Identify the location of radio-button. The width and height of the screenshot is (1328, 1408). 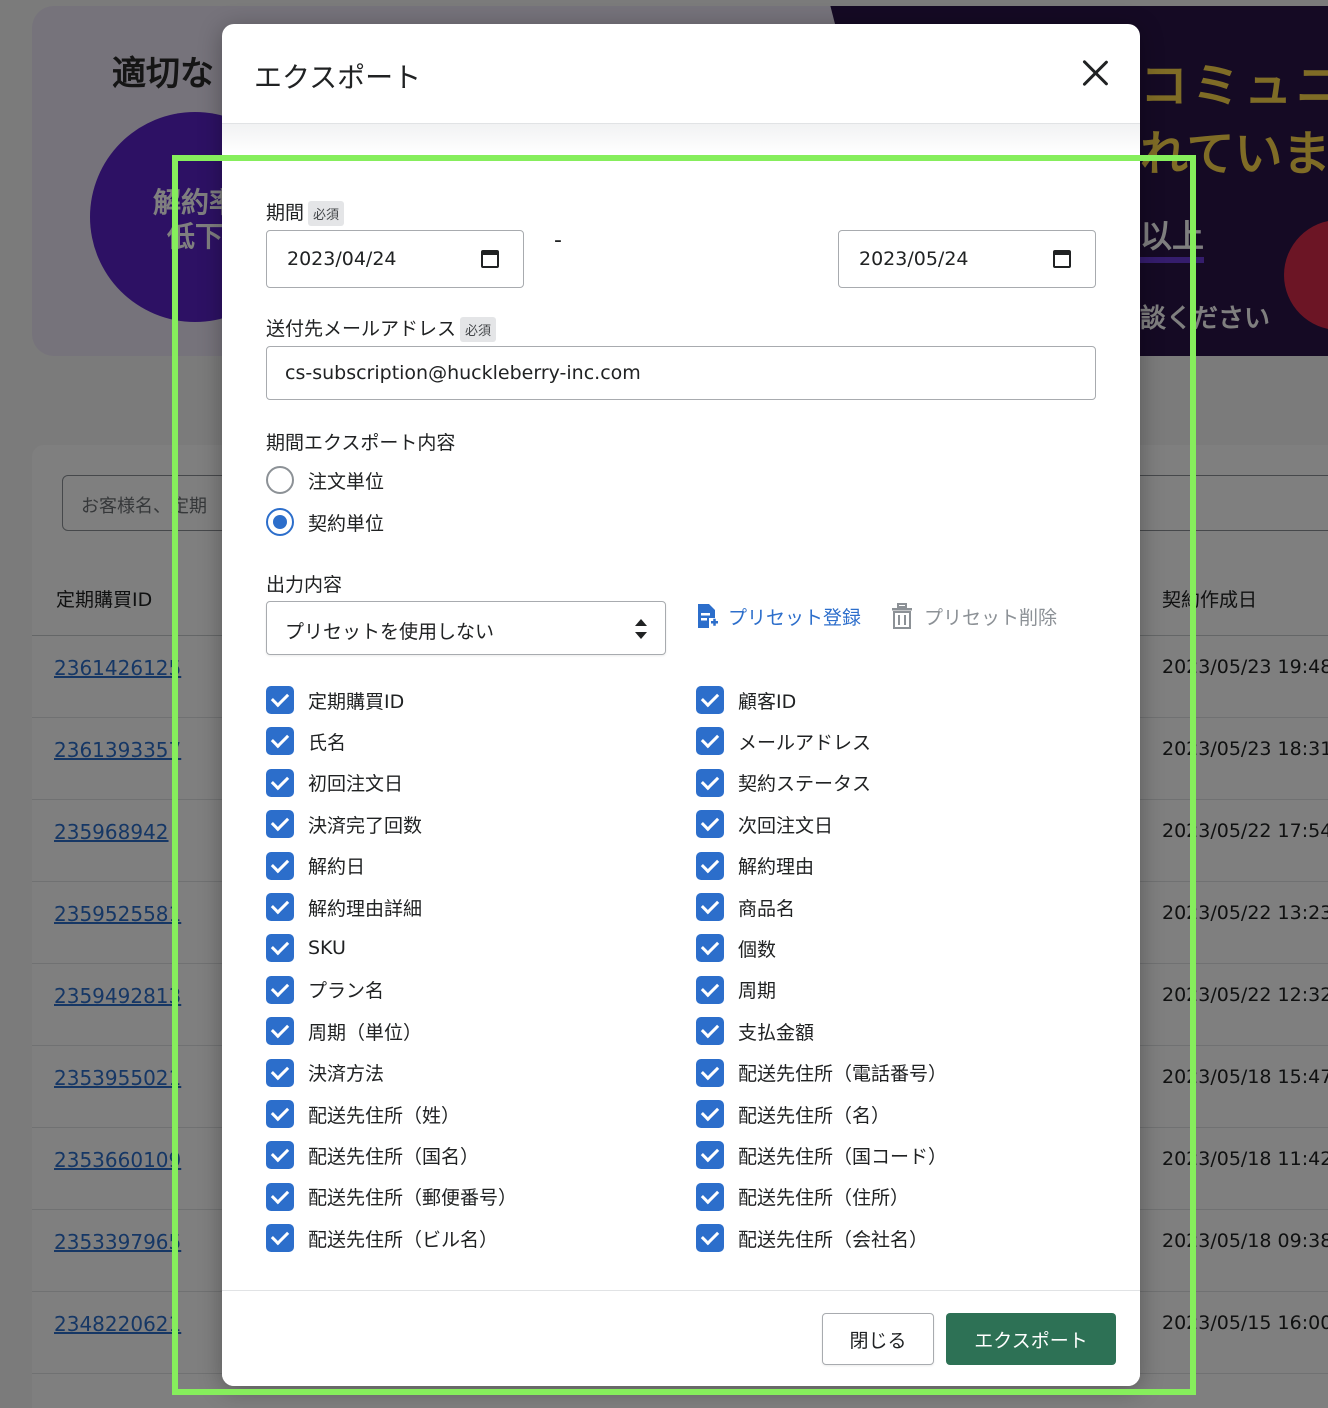
(280, 480).